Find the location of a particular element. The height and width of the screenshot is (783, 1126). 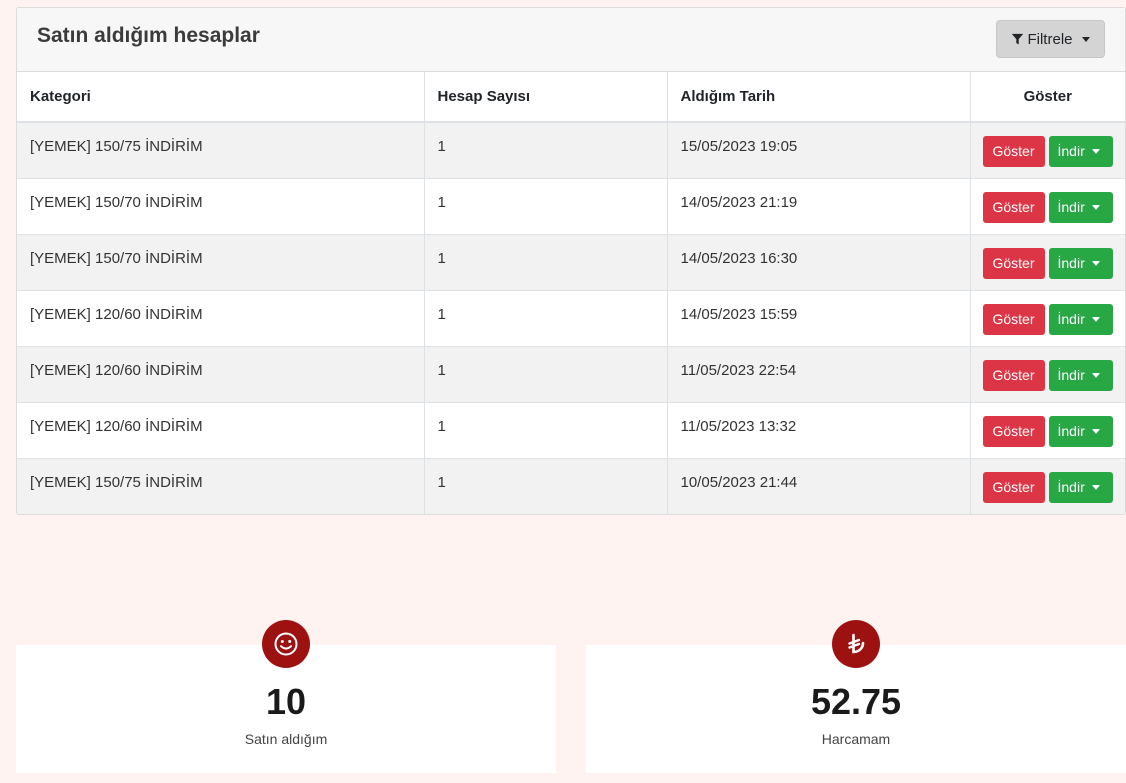

stat-label: Satın aldığım is located at coordinates (286, 739).